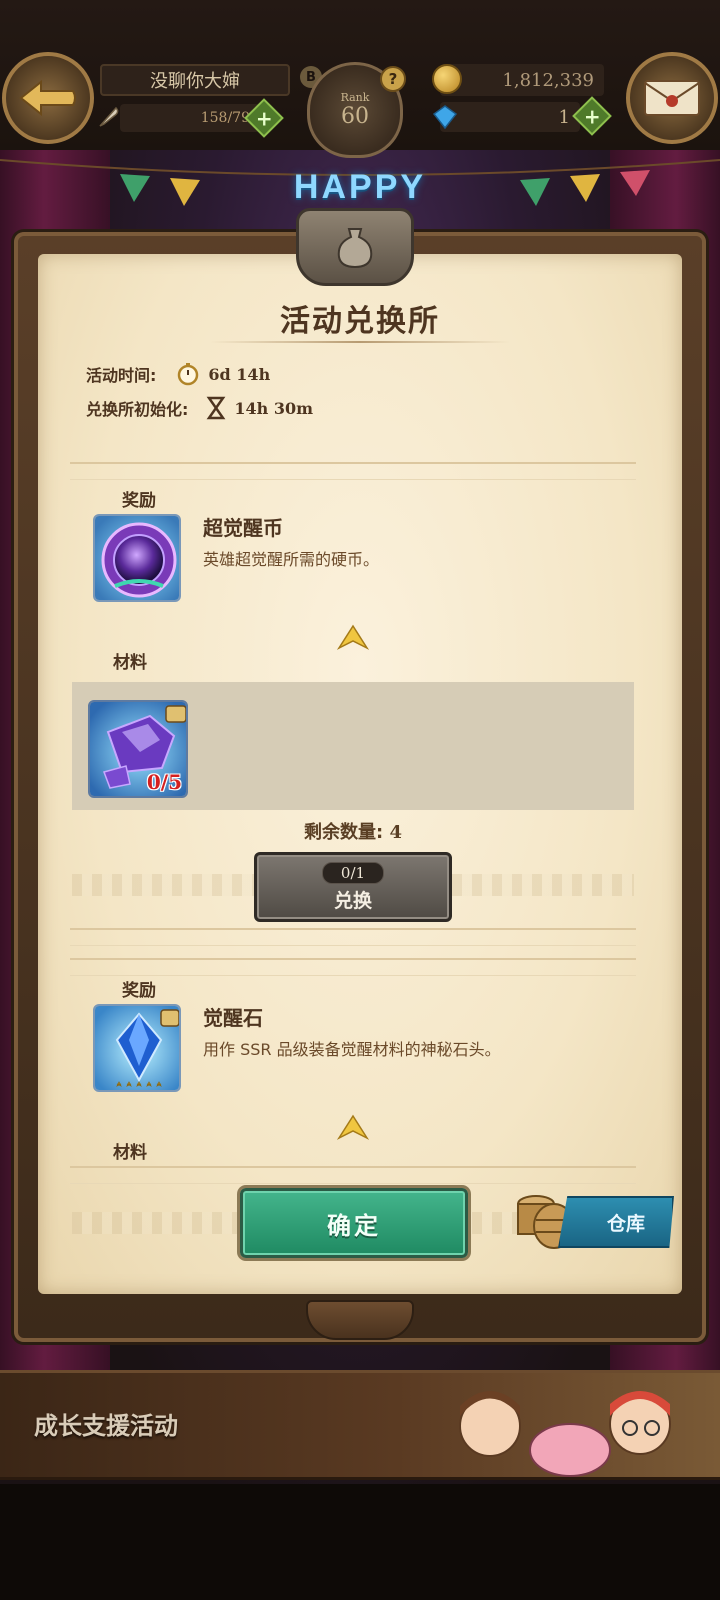  I want to click on hourglass-icon, so click(216, 408).